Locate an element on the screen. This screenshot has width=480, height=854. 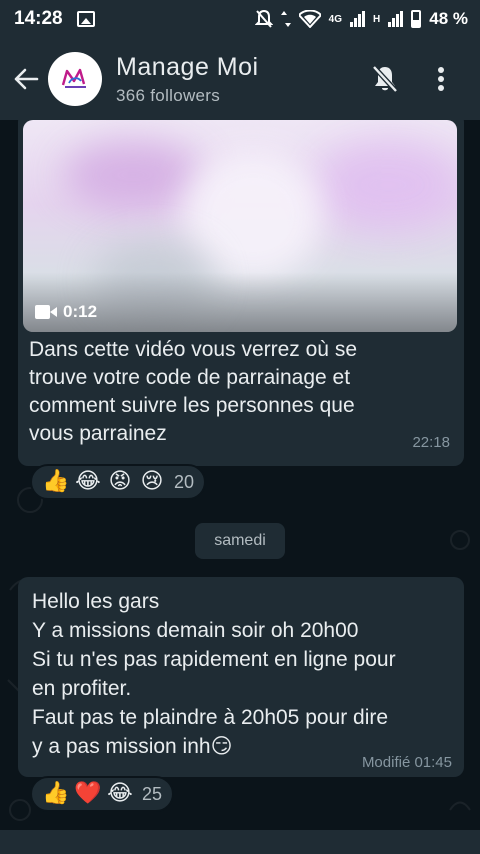
header-actions is located at coordinates (424, 79).